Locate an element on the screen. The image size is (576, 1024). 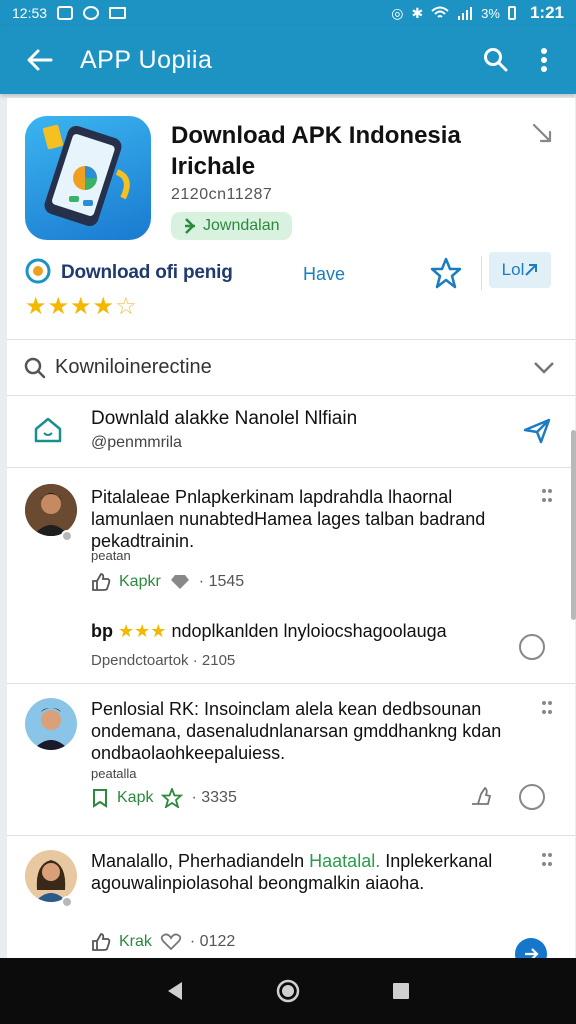
status-time-left: 12:53 is located at coordinates (30, 13).